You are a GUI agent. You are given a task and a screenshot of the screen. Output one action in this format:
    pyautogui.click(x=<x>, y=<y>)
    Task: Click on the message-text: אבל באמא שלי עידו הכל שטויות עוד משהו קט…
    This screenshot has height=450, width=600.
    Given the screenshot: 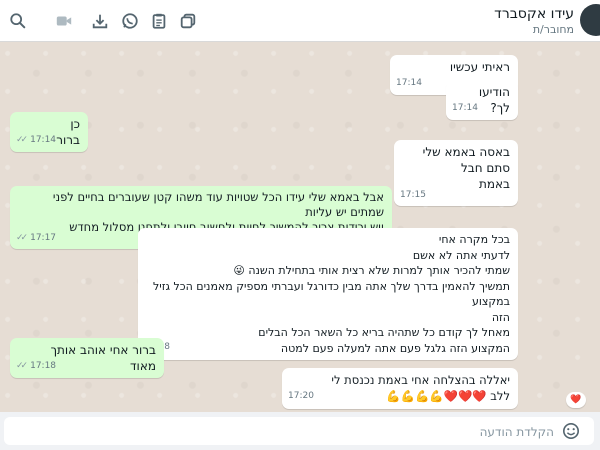 What is the action you would take?
    pyautogui.click(x=218, y=204)
    